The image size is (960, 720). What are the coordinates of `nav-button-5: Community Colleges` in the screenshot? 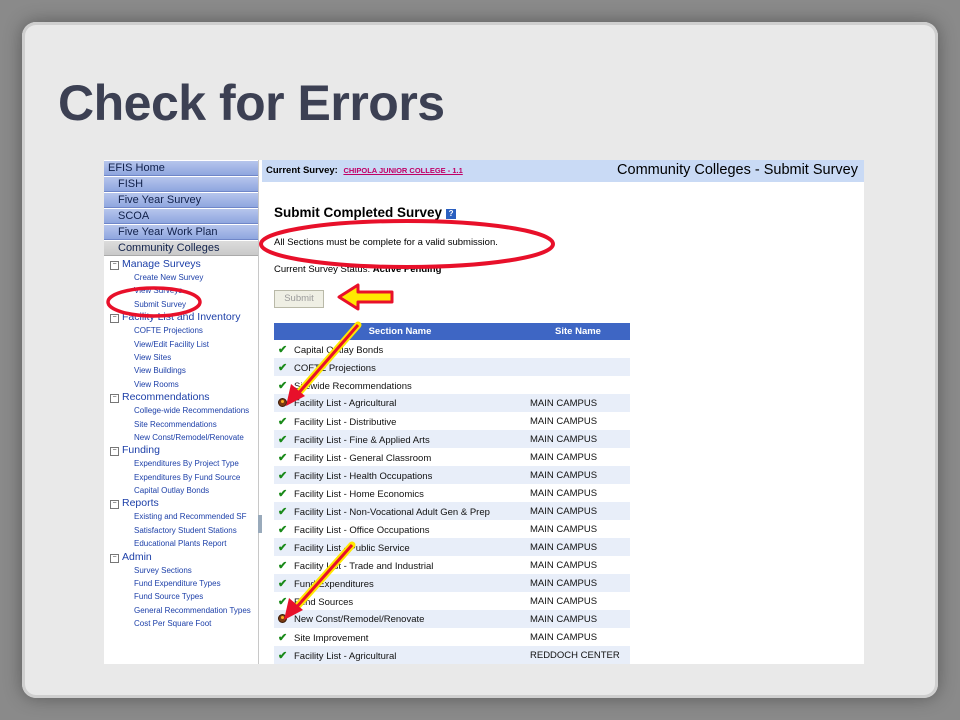 It's located at (181, 248).